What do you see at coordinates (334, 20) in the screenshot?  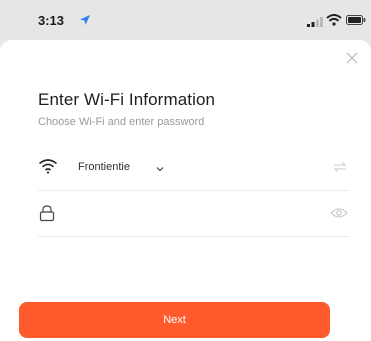 I see `wifi-status-icon` at bounding box center [334, 20].